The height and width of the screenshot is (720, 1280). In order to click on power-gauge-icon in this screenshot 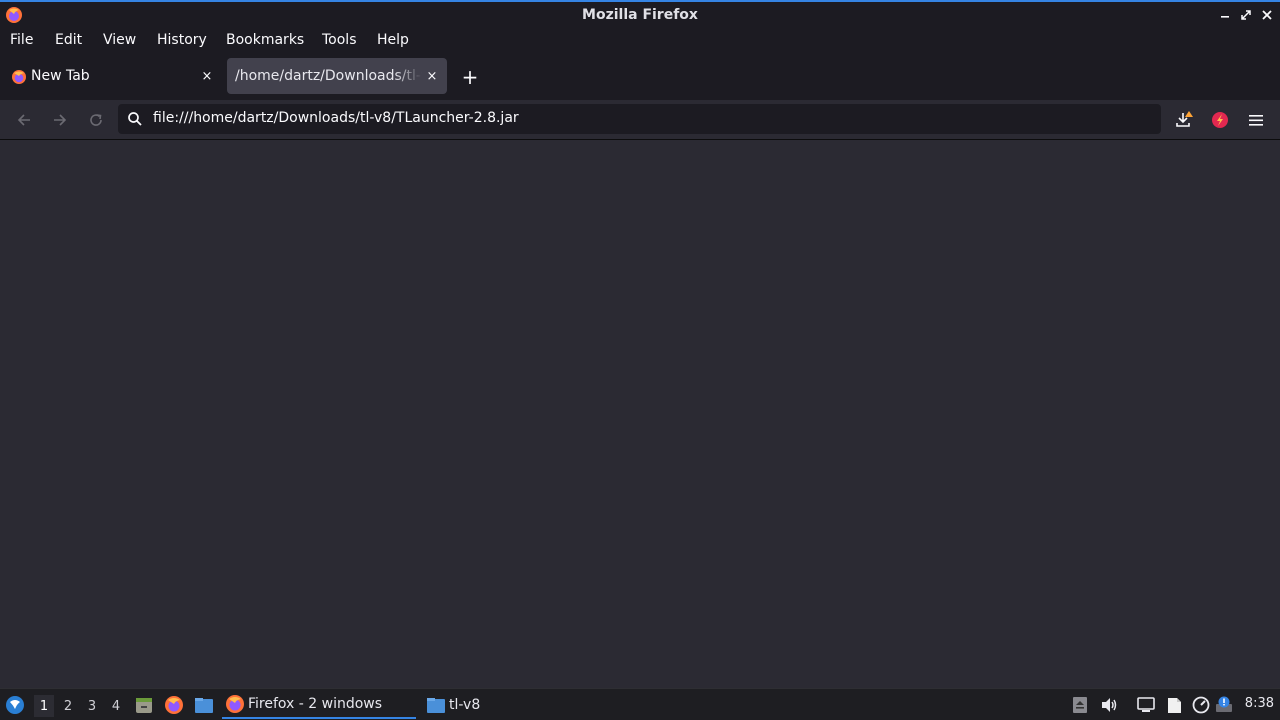, I will do `click(1201, 705)`.